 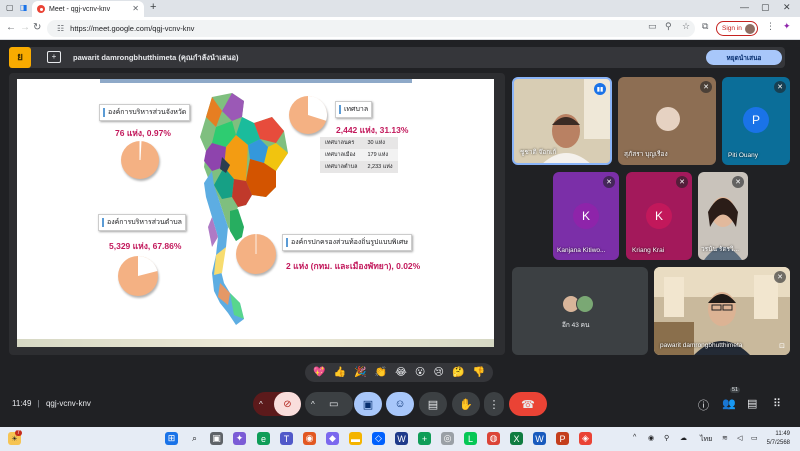 What do you see at coordinates (313, 404) in the screenshot?
I see `video-options-chevron-icon: ^` at bounding box center [313, 404].